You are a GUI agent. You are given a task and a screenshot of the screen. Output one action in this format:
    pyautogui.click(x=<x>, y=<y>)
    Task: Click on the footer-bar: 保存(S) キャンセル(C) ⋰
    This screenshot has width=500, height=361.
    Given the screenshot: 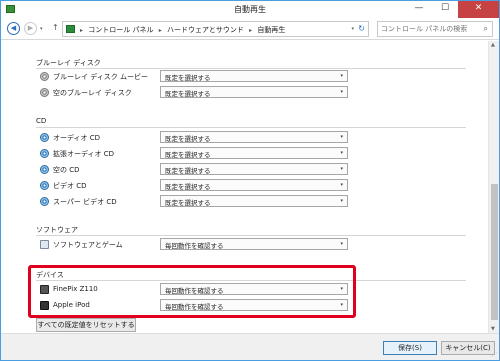 What is the action you would take?
    pyautogui.click(x=250, y=346)
    